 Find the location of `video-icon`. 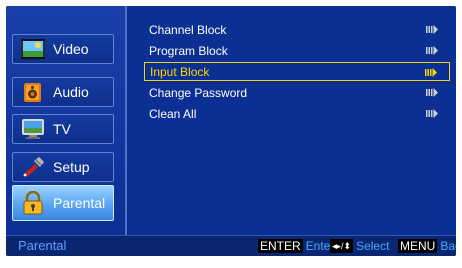

video-icon is located at coordinates (33, 49).